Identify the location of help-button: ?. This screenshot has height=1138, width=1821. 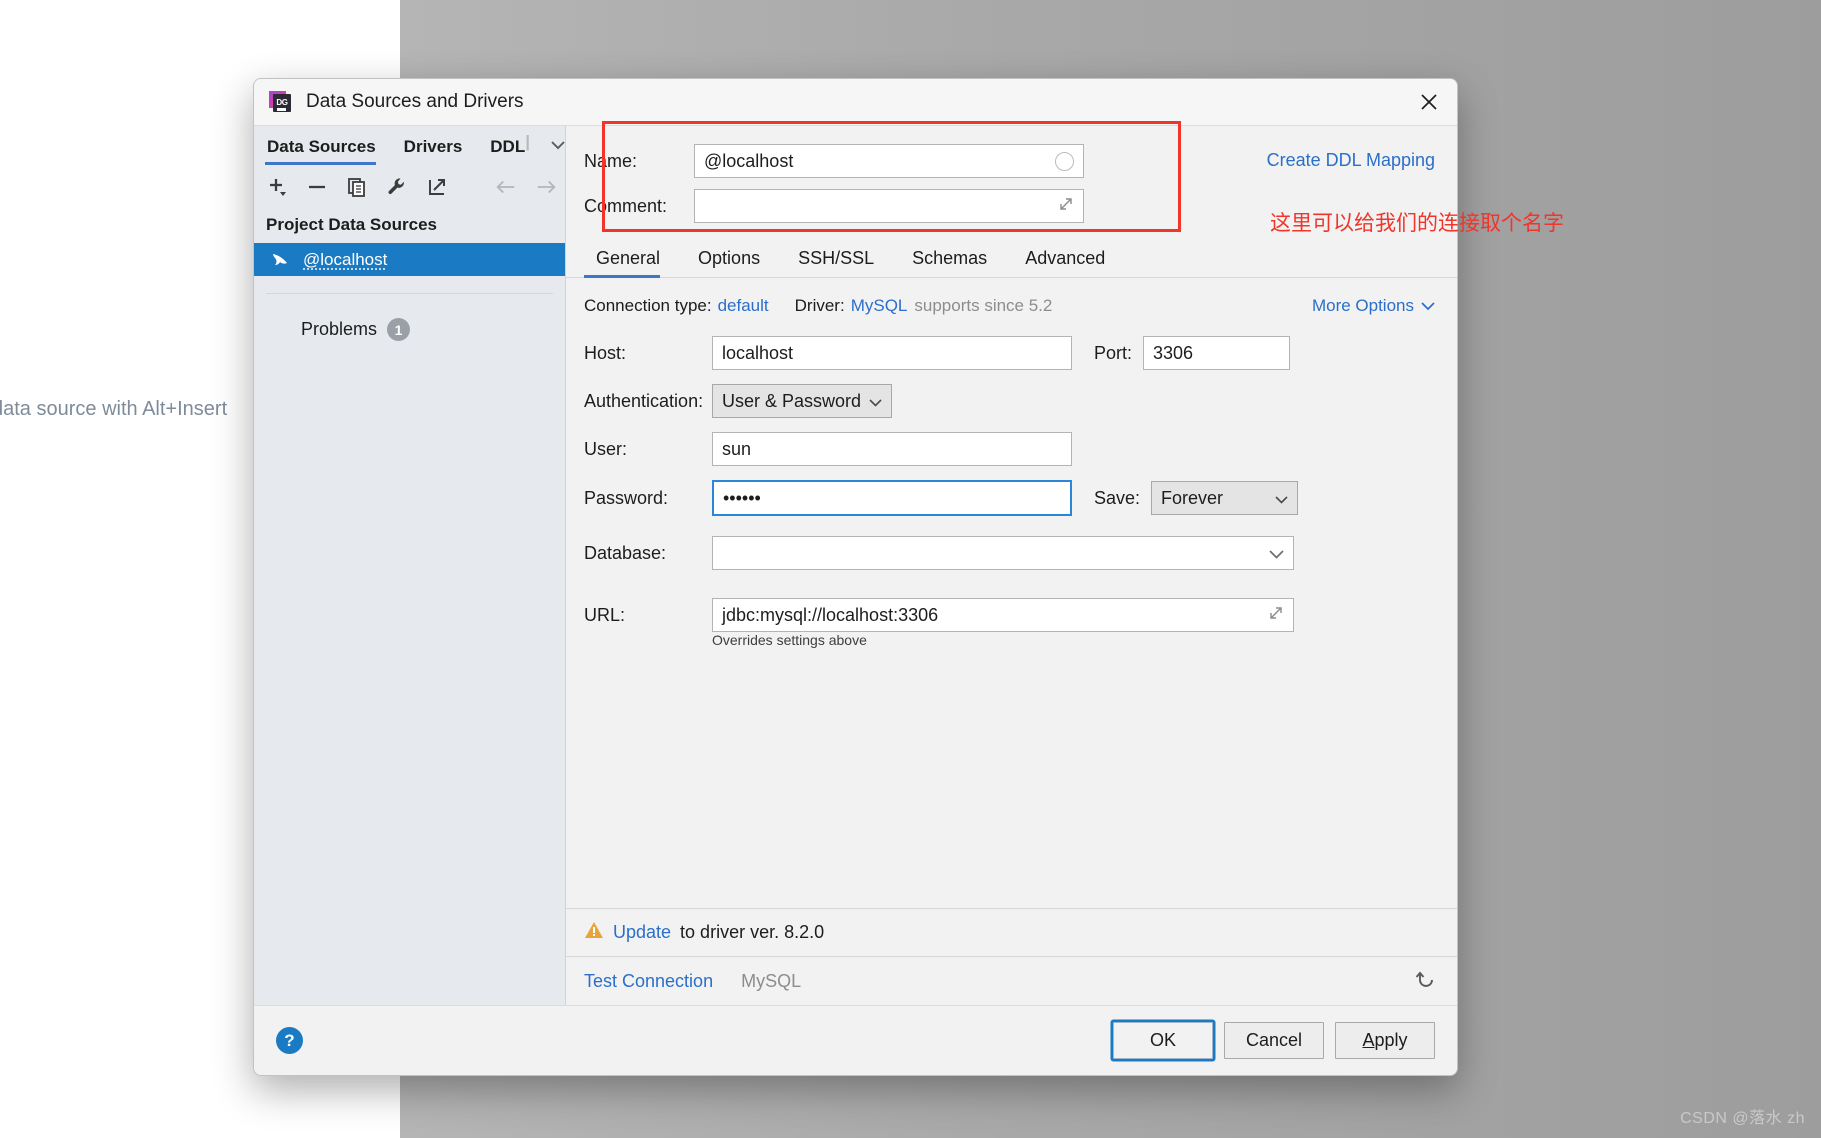
(289, 1040).